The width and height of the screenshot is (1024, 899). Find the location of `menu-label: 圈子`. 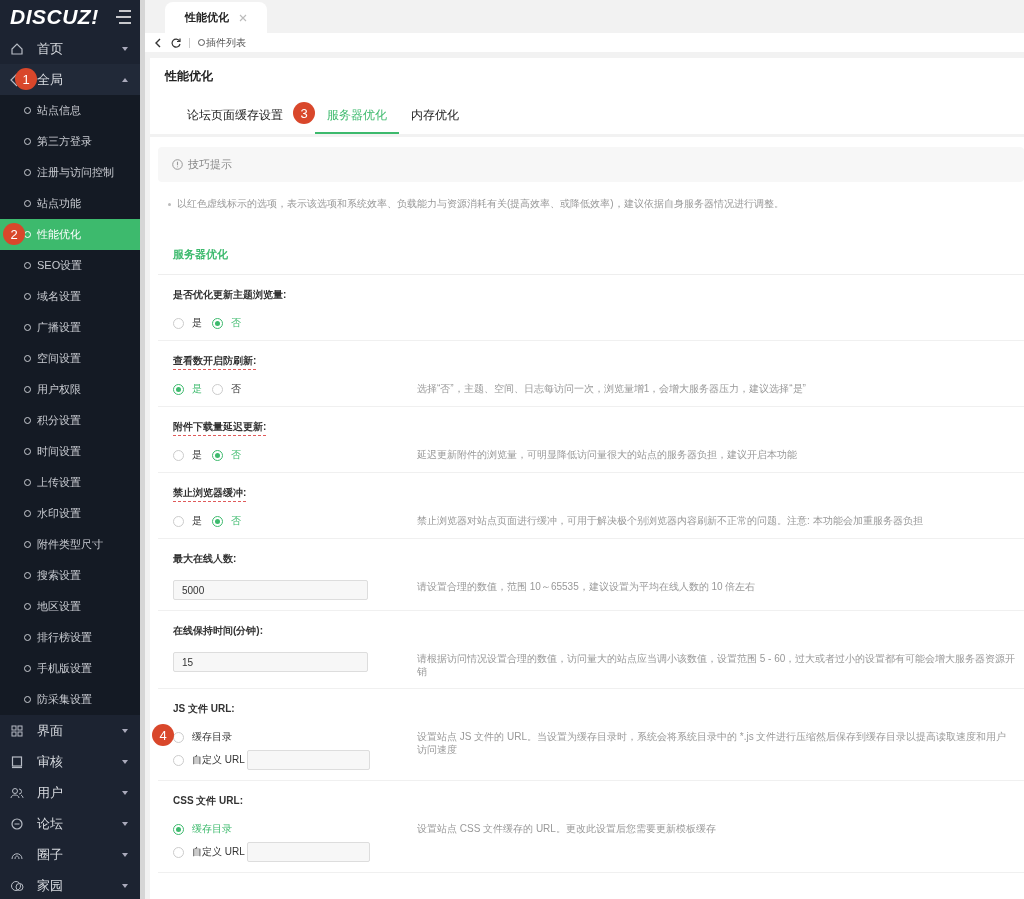

menu-label: 圈子 is located at coordinates (50, 854).